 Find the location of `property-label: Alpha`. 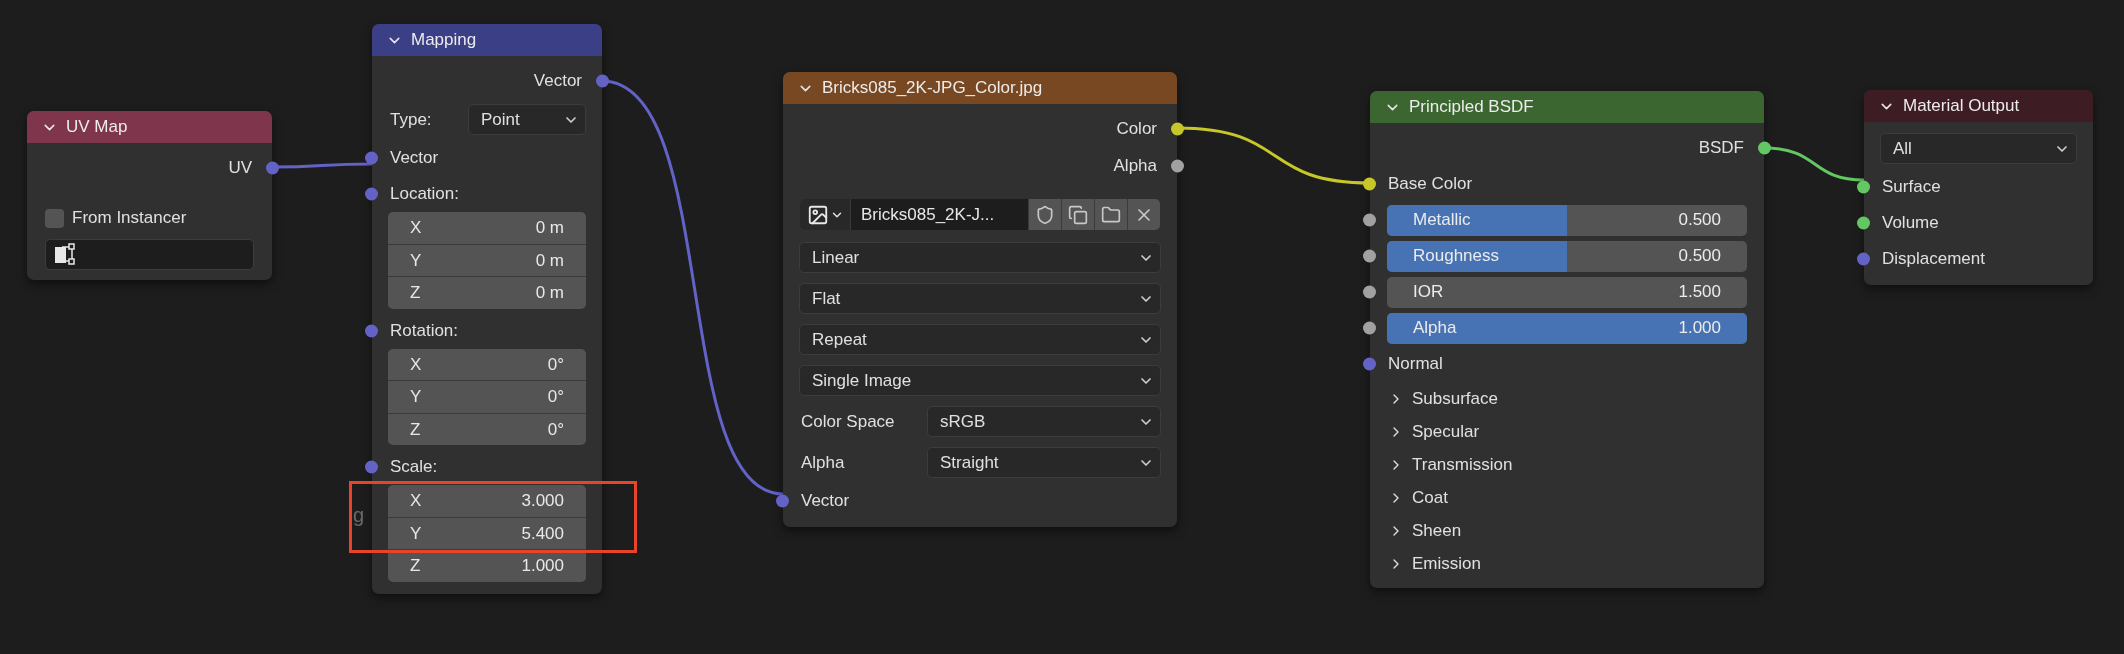

property-label: Alpha is located at coordinates (823, 462).